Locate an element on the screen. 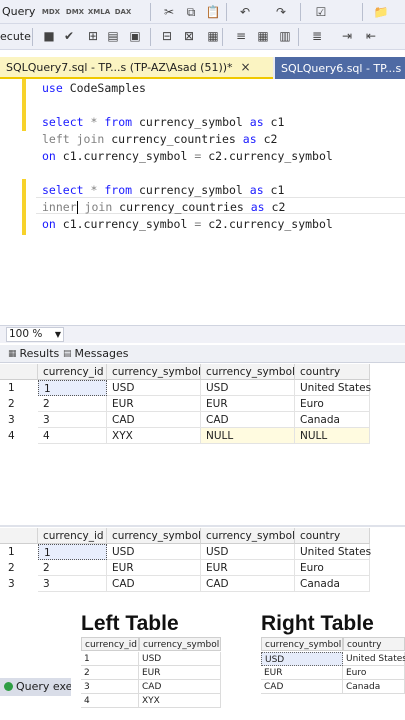 The image size is (405, 720). grid-cell: XYX is located at coordinates (154, 436).